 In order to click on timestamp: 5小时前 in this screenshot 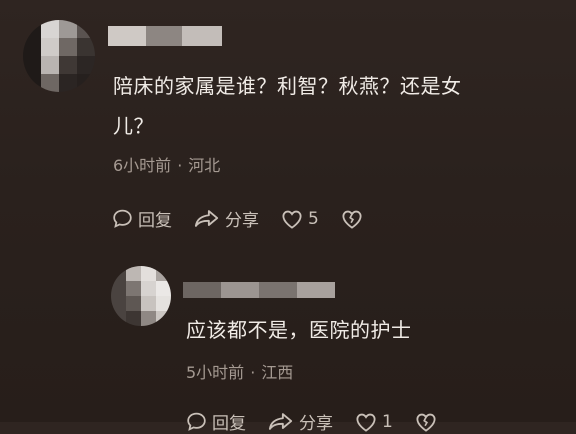, I will do `click(215, 372)`.